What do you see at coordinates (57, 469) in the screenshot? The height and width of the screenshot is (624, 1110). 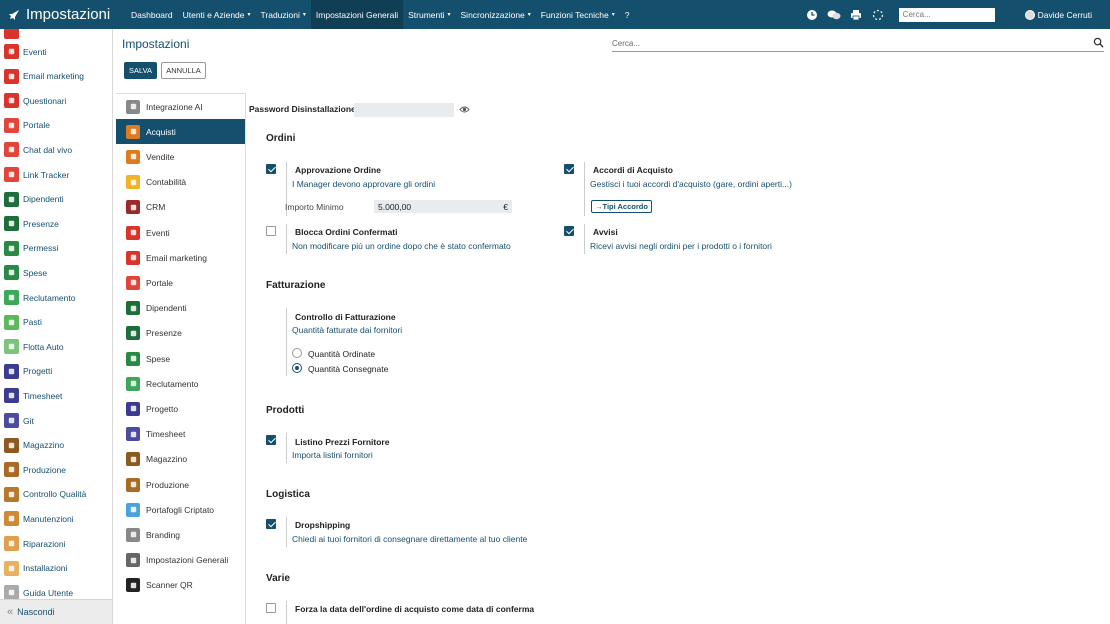 I see `sidebar-app-produzione: Produzione` at bounding box center [57, 469].